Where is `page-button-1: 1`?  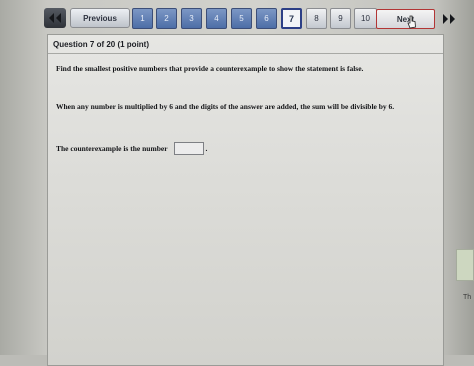 page-button-1: 1 is located at coordinates (142, 18).